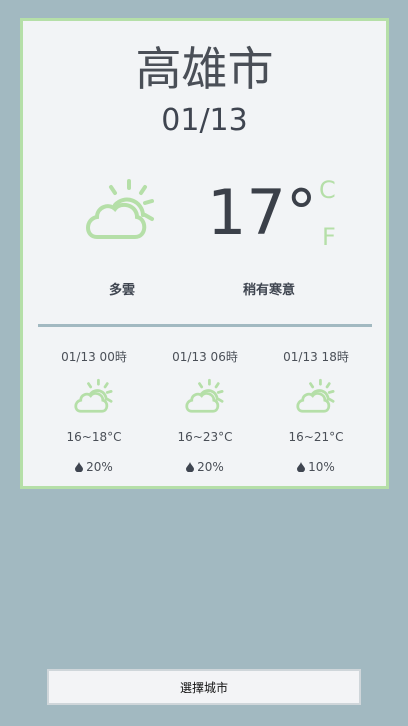 This screenshot has height=726, width=408. What do you see at coordinates (205, 357) in the screenshot?
I see `forecast-time: 01/13 06時` at bounding box center [205, 357].